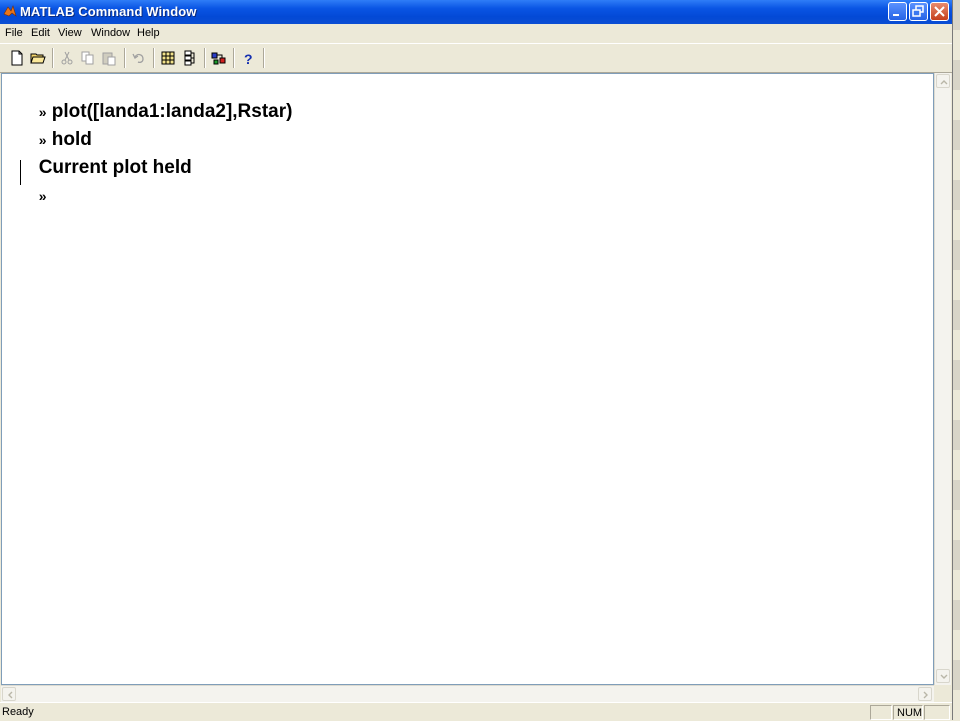 The image size is (960, 721). I want to click on minimize-button, so click(897, 11).